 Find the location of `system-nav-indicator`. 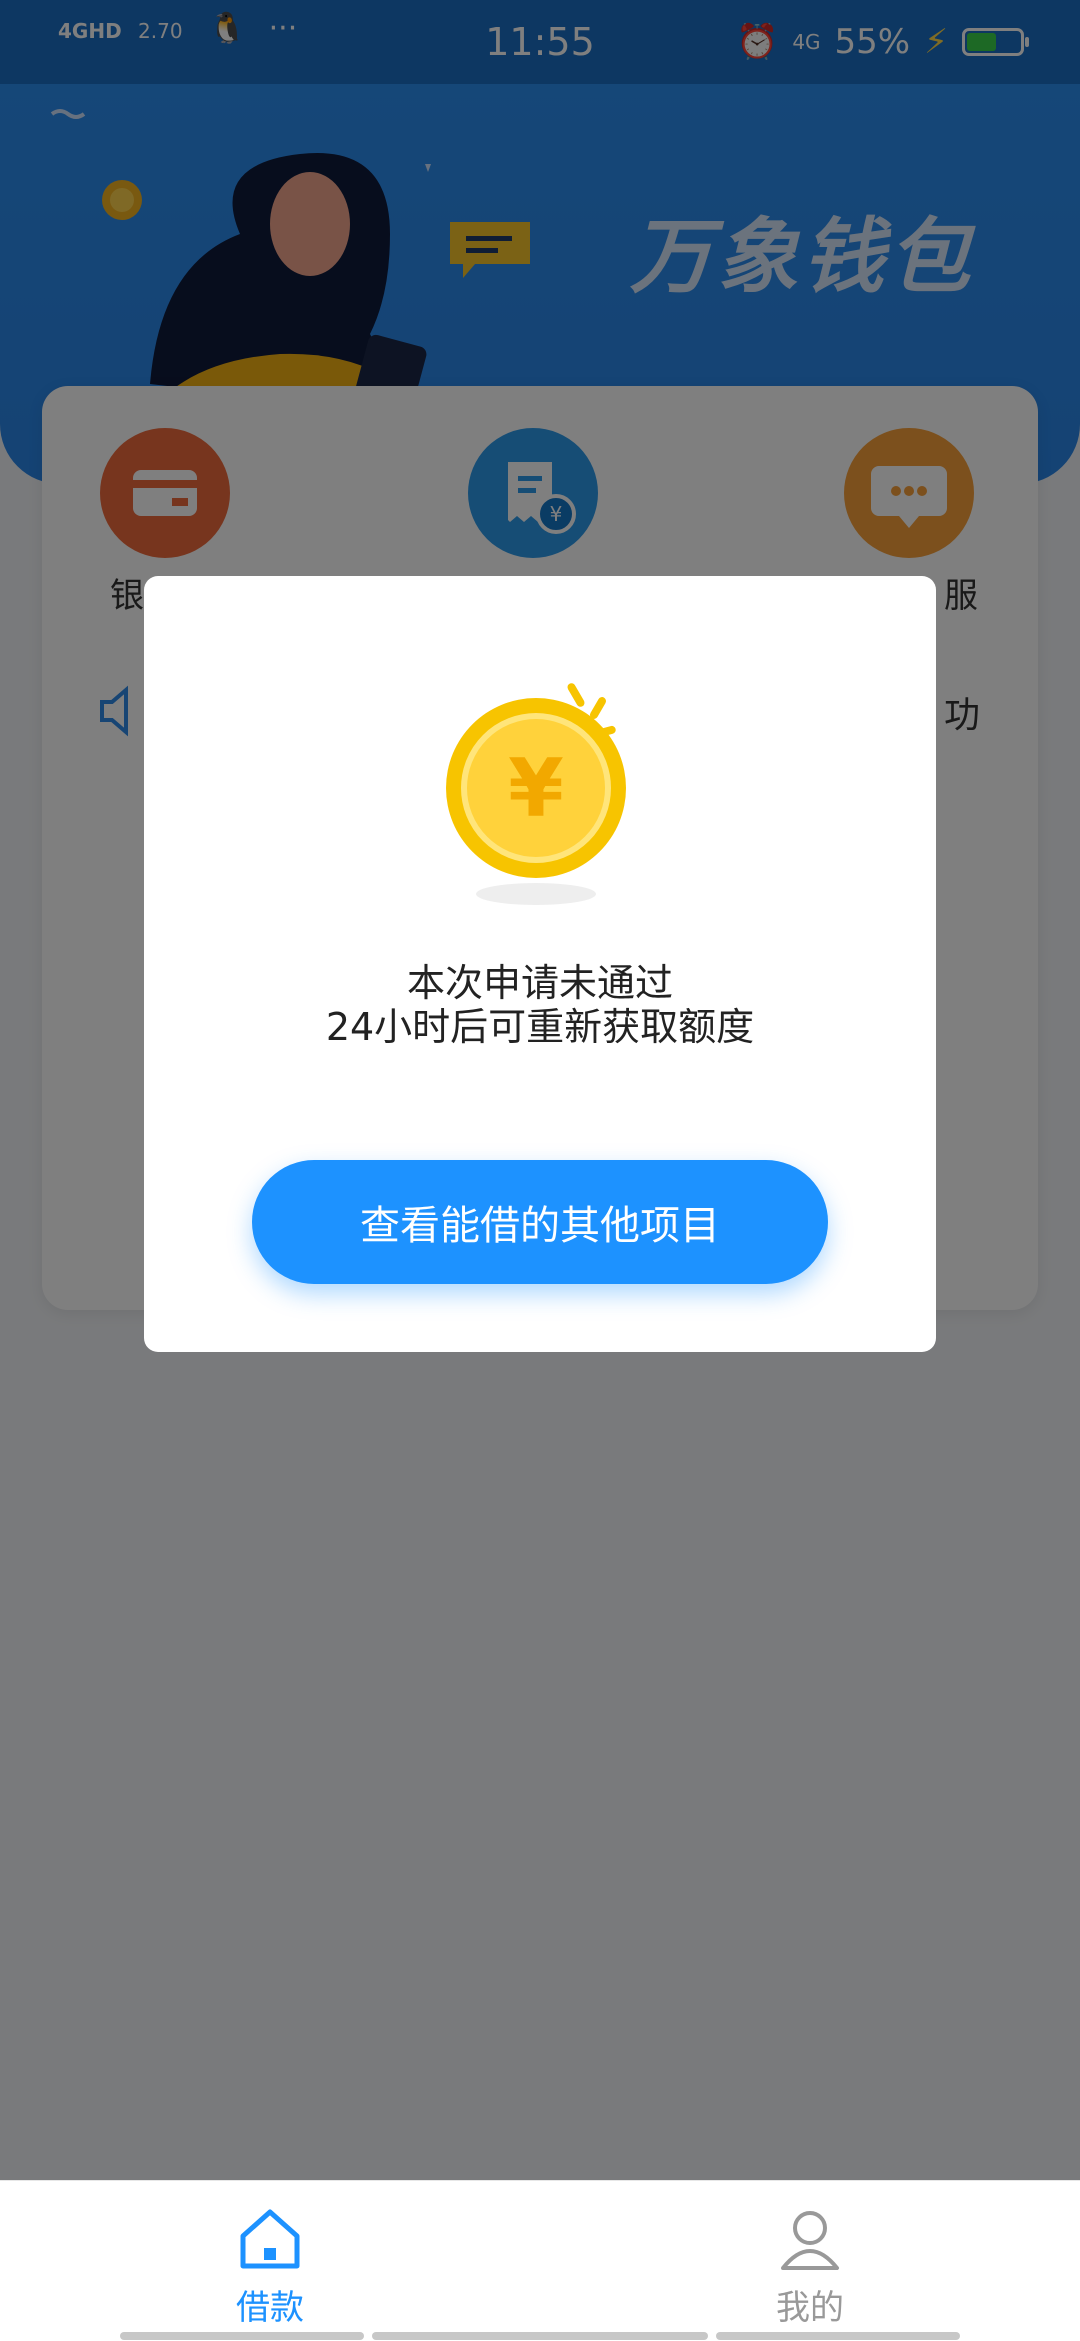

system-nav-indicator is located at coordinates (540, 2336).